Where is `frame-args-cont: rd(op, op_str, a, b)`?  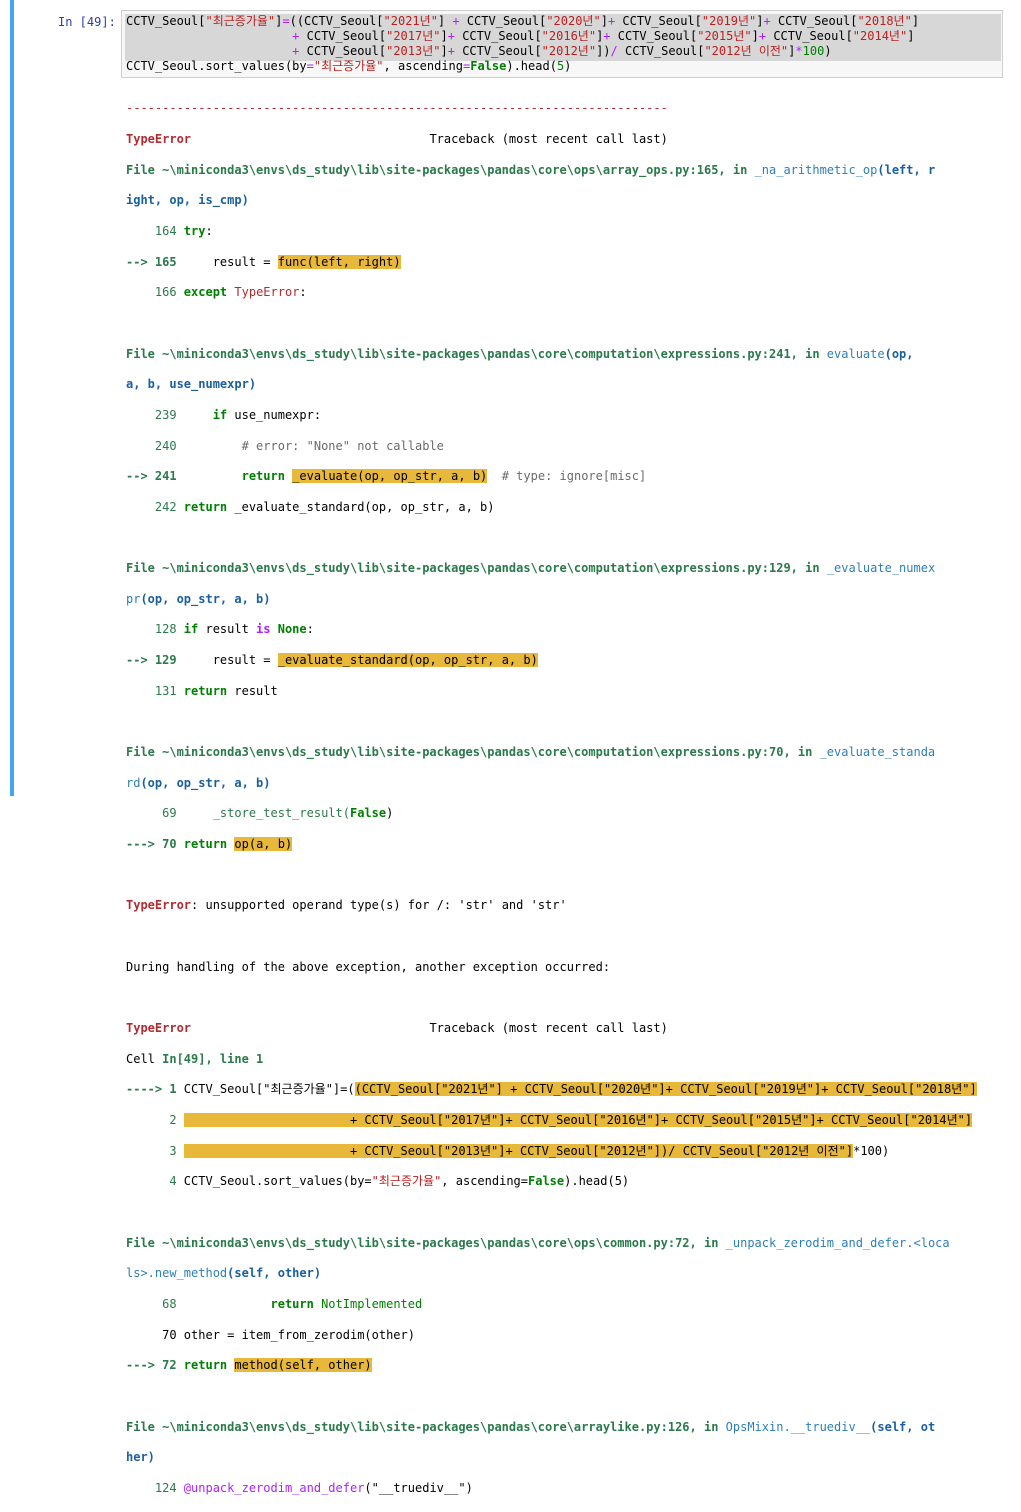
frame-args-cont: rd(op, op_str, a, b) is located at coordinates (566, 783).